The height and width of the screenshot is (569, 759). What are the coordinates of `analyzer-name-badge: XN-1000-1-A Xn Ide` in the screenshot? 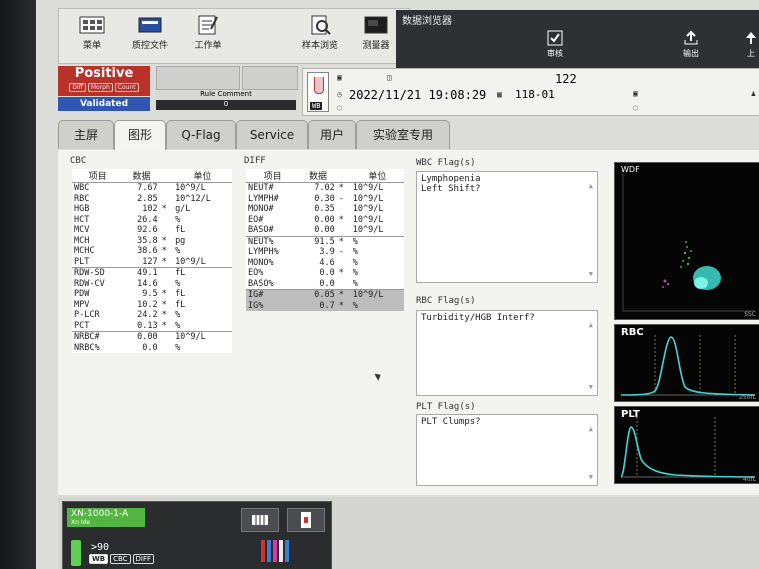 It's located at (106, 517).